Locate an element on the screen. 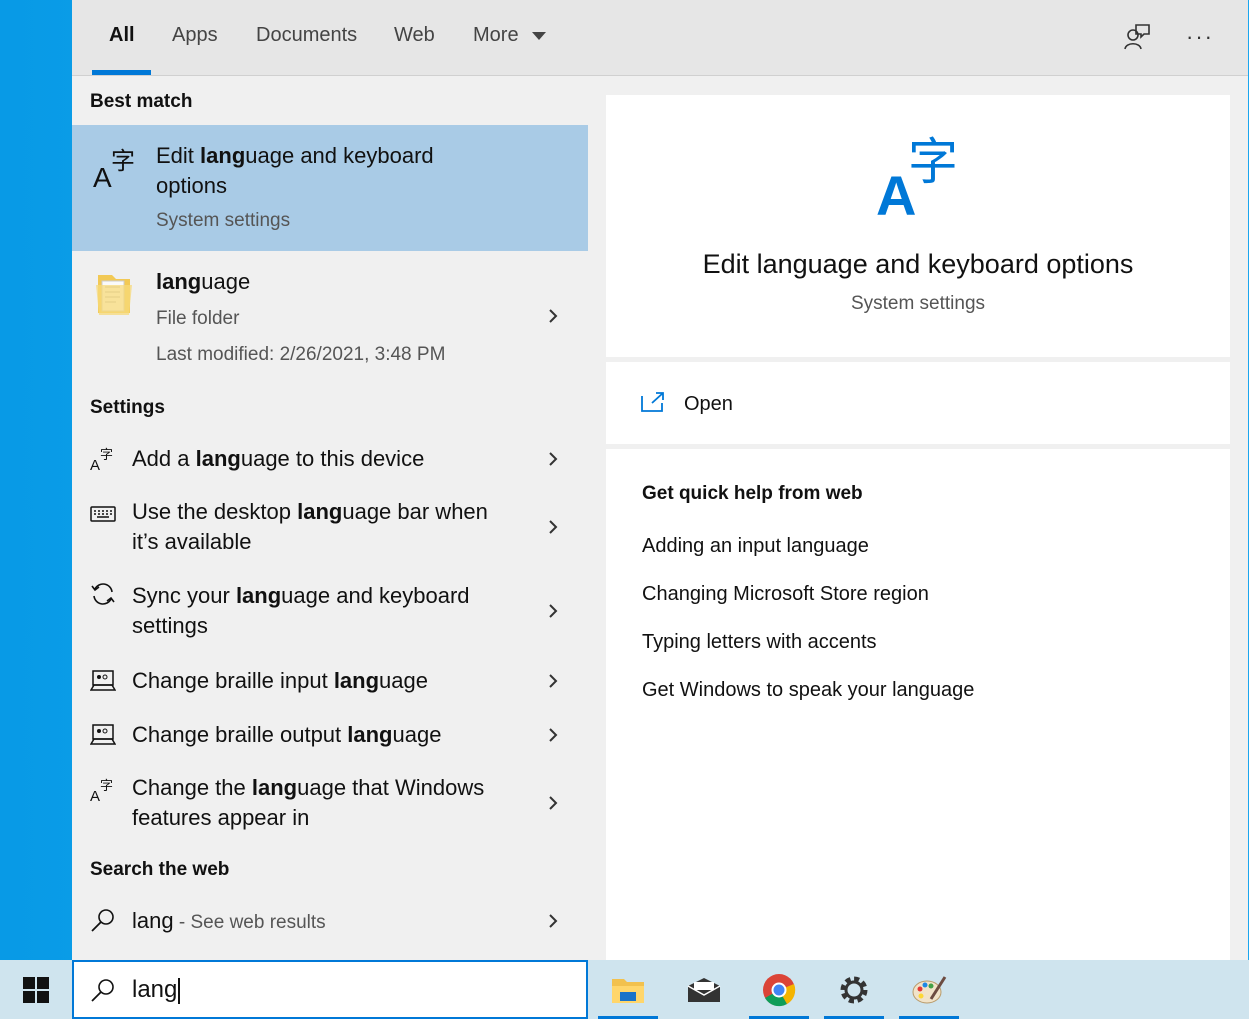 The height and width of the screenshot is (1019, 1249). taskbar: lang is located at coordinates (624, 989).